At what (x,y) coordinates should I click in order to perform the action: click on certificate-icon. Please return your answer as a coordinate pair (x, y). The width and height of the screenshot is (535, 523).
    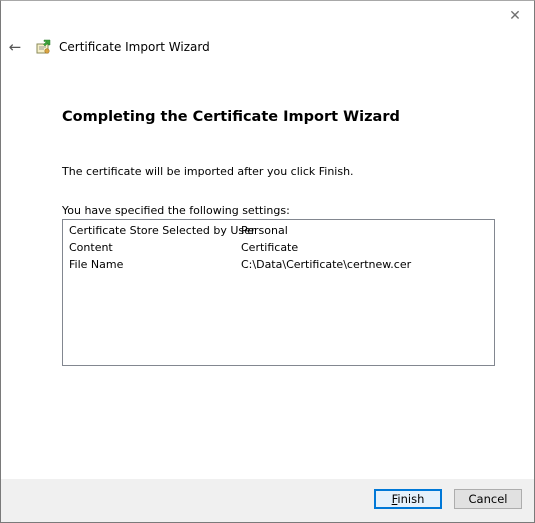
    Looking at the image, I should click on (44, 47).